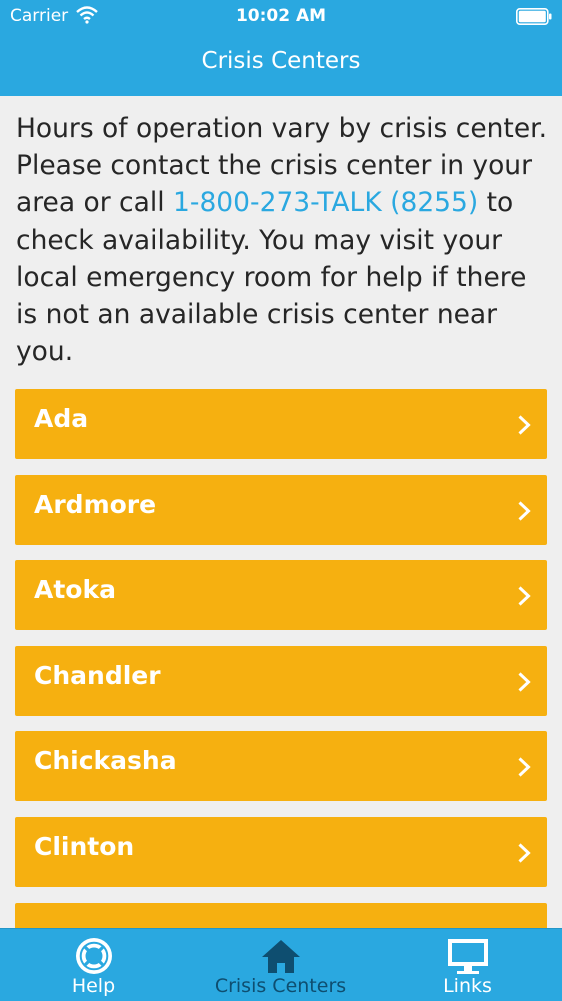 Image resolution: width=562 pixels, height=1001 pixels. What do you see at coordinates (281, 766) in the screenshot?
I see `crisis-center-row: Chickasha` at bounding box center [281, 766].